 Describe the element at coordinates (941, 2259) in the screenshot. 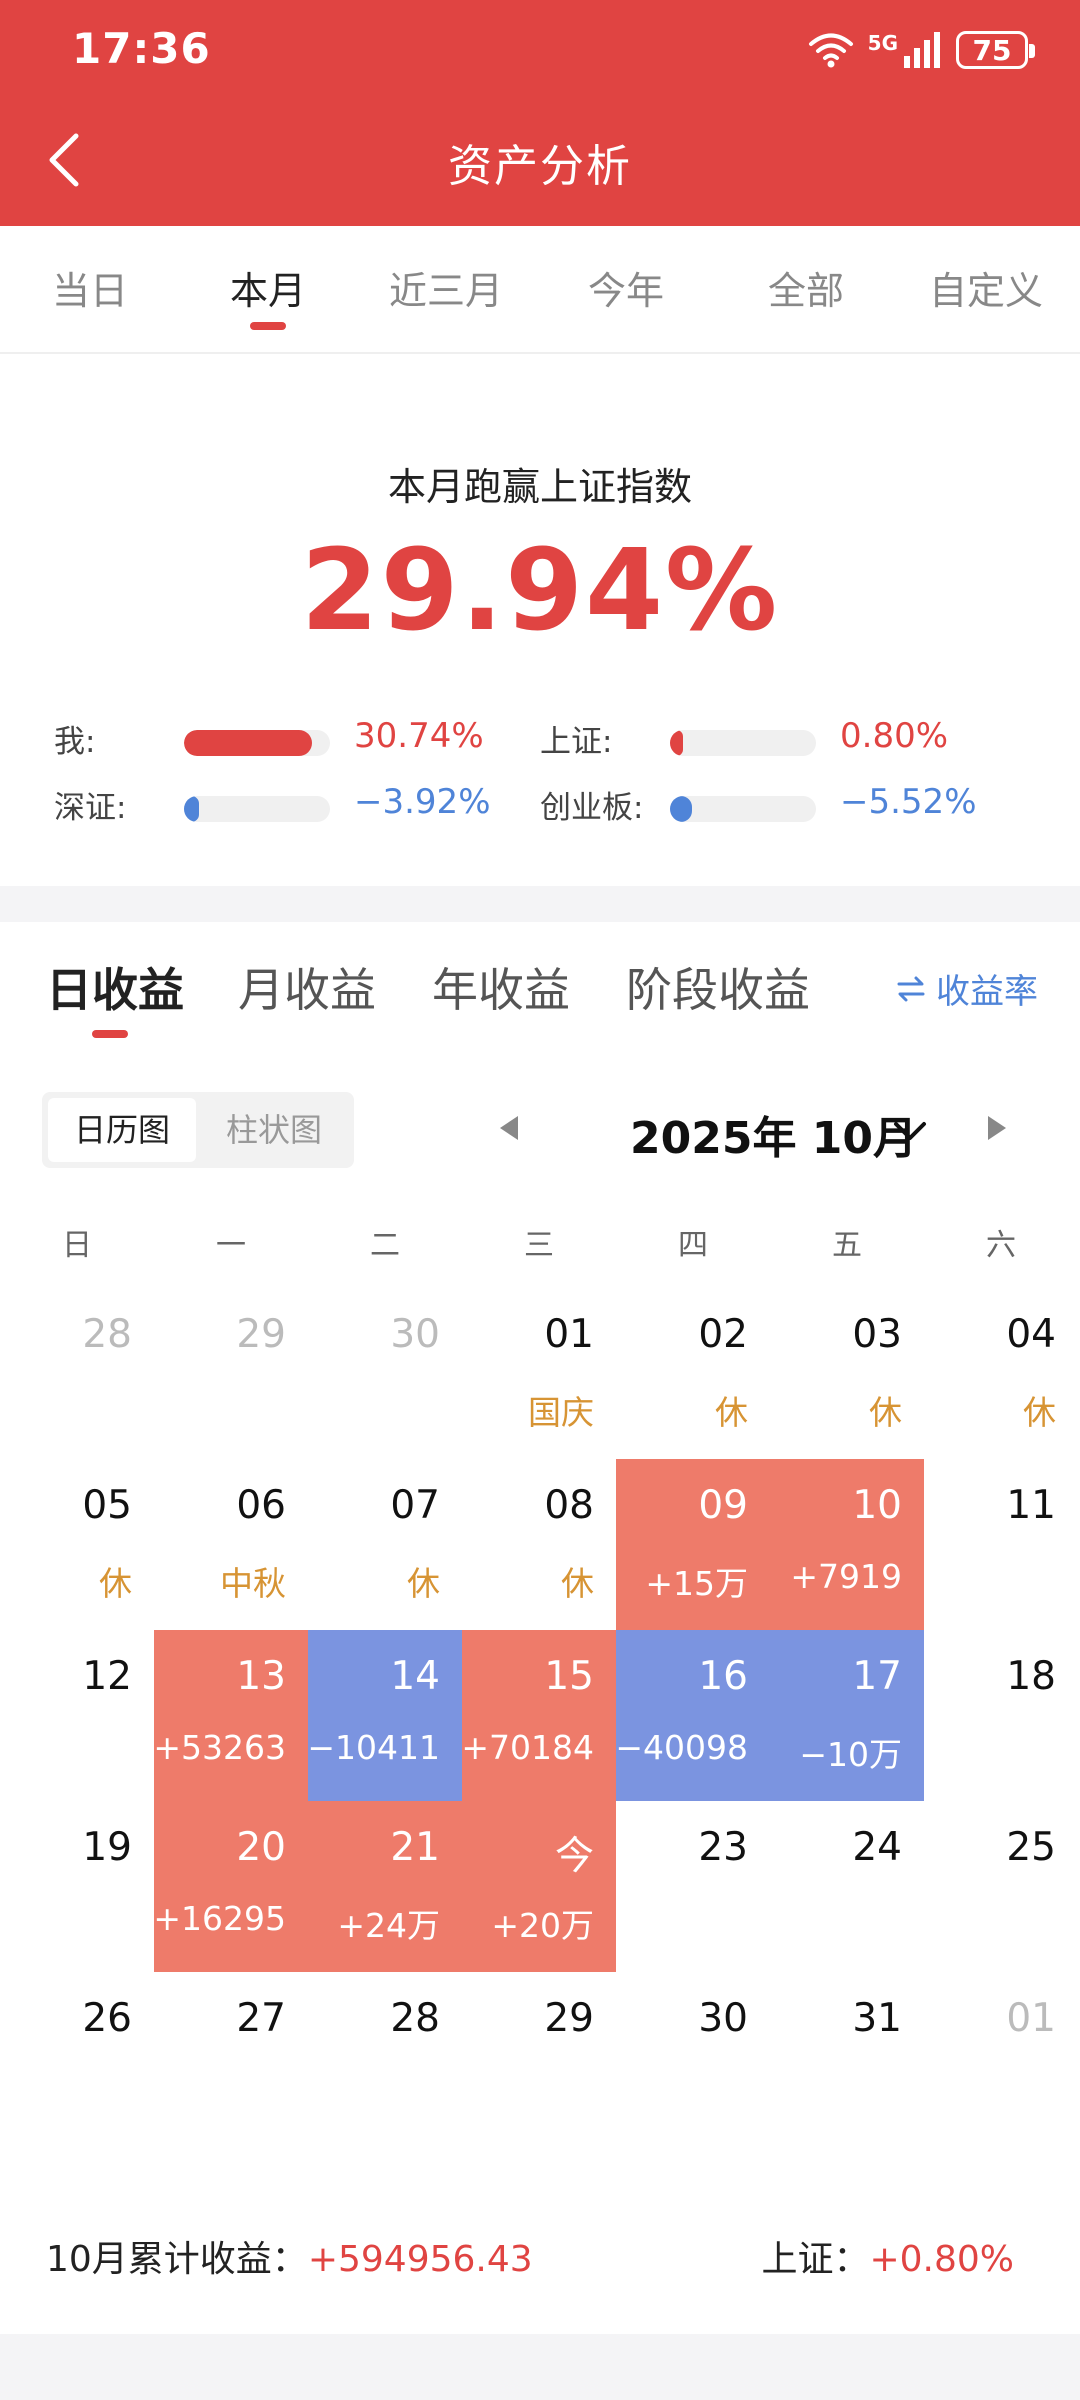

I see `index-value: +0.80%` at that location.